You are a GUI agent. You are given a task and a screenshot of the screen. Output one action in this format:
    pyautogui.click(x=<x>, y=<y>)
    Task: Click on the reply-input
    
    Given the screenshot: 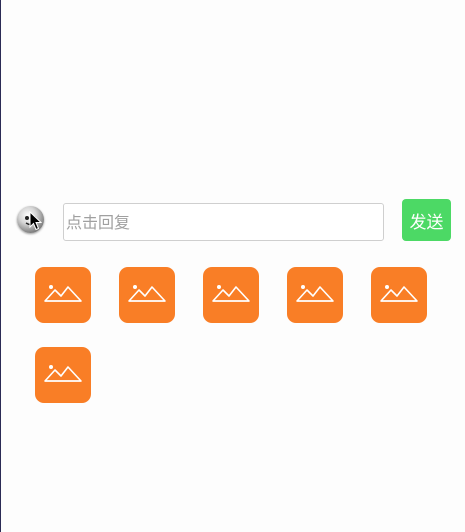 What is the action you would take?
    pyautogui.click(x=223, y=222)
    